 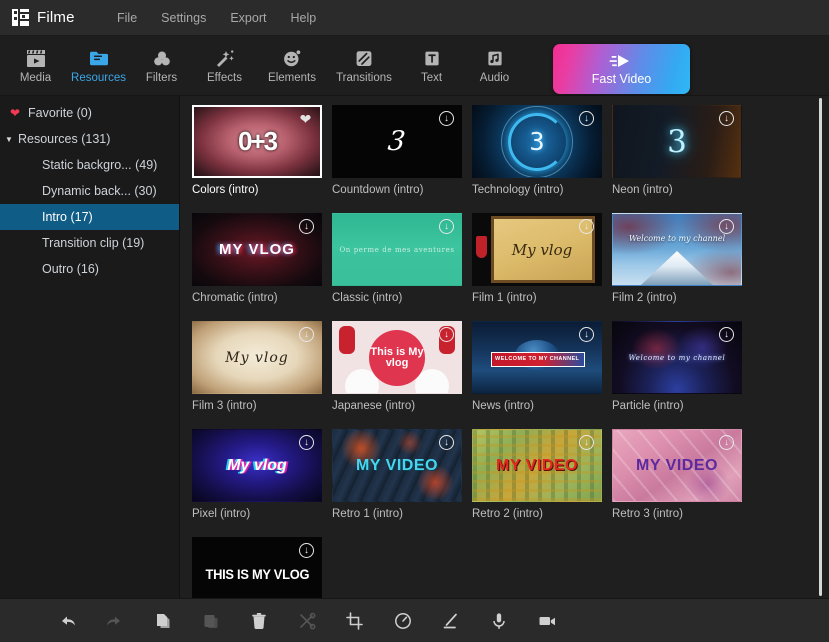 What do you see at coordinates (542, 150) in the screenshot?
I see `resource-card-technology: 3 ↓ Technology (intro)` at bounding box center [542, 150].